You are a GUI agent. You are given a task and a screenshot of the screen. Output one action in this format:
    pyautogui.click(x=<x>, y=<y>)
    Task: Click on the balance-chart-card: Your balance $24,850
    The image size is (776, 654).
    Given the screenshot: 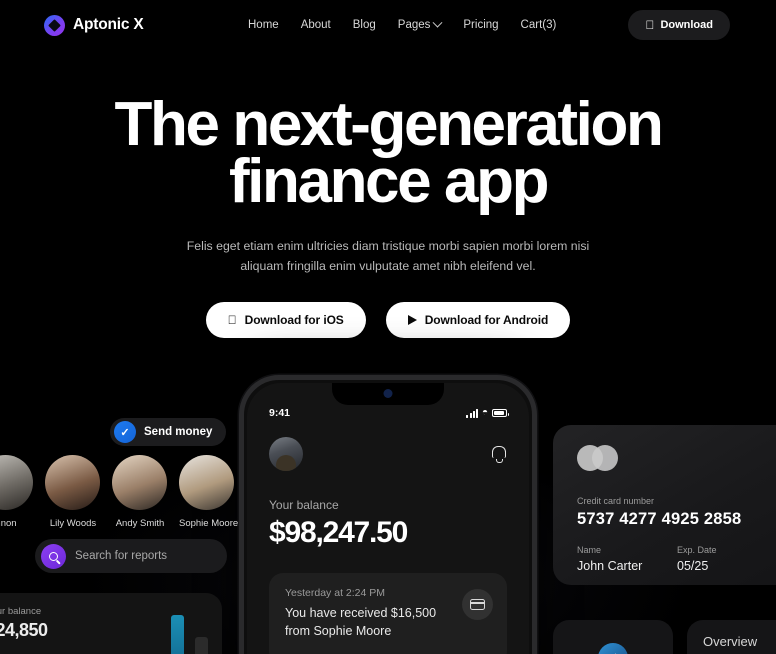 What is the action you would take?
    pyautogui.click(x=111, y=623)
    